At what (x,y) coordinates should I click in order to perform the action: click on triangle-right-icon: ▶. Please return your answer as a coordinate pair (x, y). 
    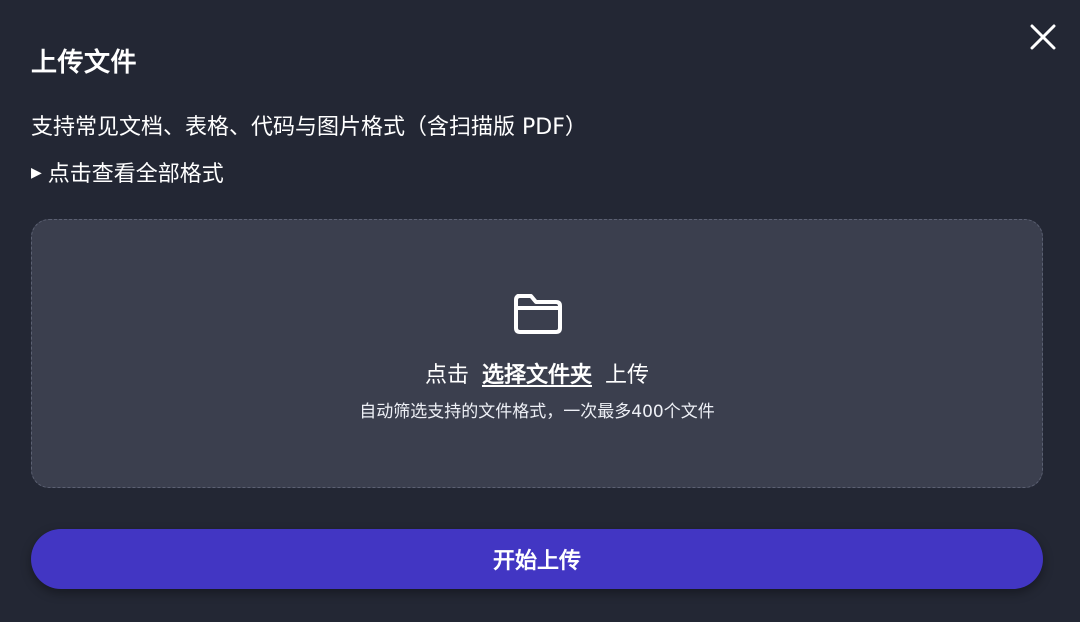
    Looking at the image, I should click on (36, 173).